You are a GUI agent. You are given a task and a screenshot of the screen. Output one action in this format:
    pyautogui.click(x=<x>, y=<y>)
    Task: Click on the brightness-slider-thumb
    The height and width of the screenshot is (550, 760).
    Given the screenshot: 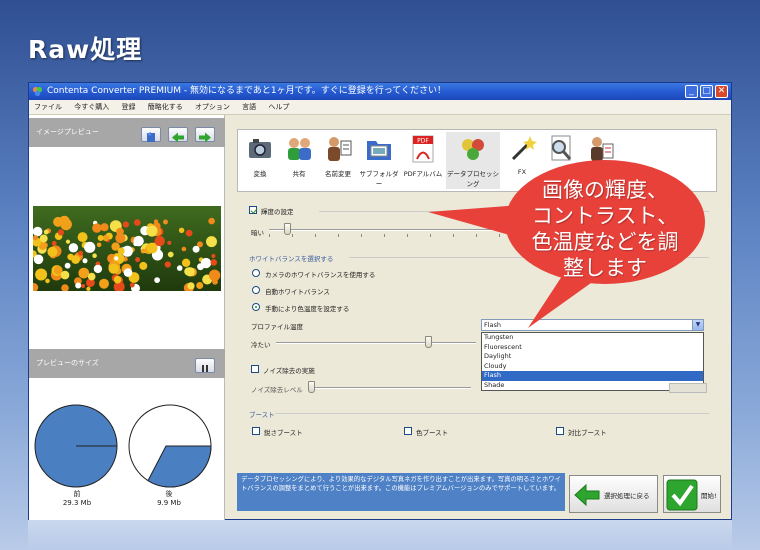 What is the action you would take?
    pyautogui.click(x=288, y=229)
    